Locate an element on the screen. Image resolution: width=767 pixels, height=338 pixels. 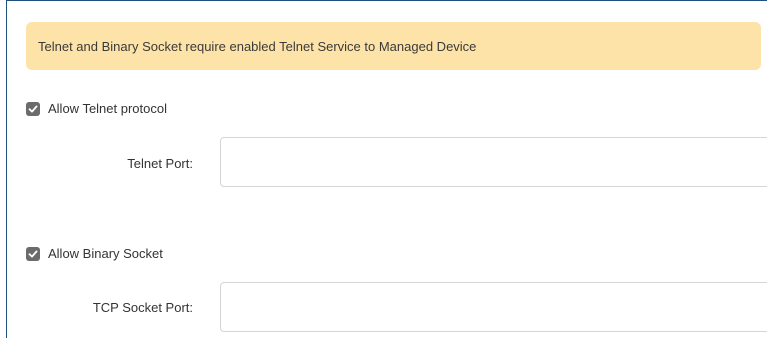
panel-top-border is located at coordinates (386, 0).